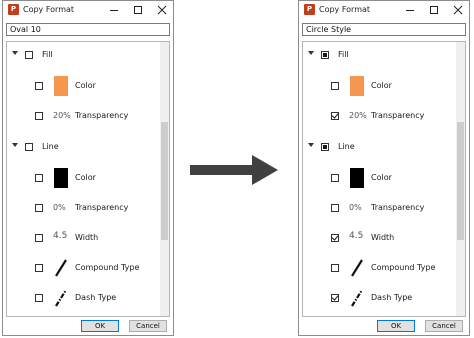  Describe the element at coordinates (60, 236) in the screenshot. I see `width-value: 4.5` at that location.